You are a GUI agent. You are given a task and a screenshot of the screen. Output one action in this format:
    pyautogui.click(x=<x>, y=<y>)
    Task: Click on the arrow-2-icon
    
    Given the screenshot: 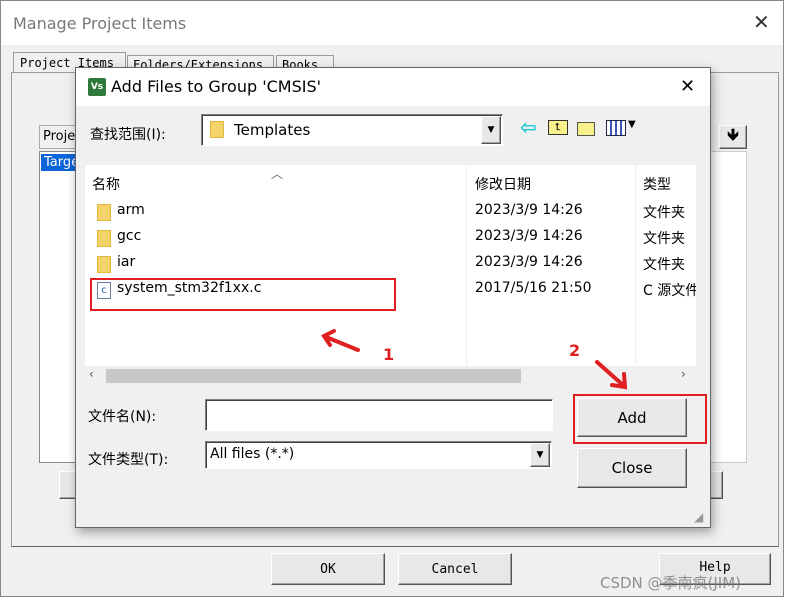 What is the action you would take?
    pyautogui.click(x=611, y=375)
    